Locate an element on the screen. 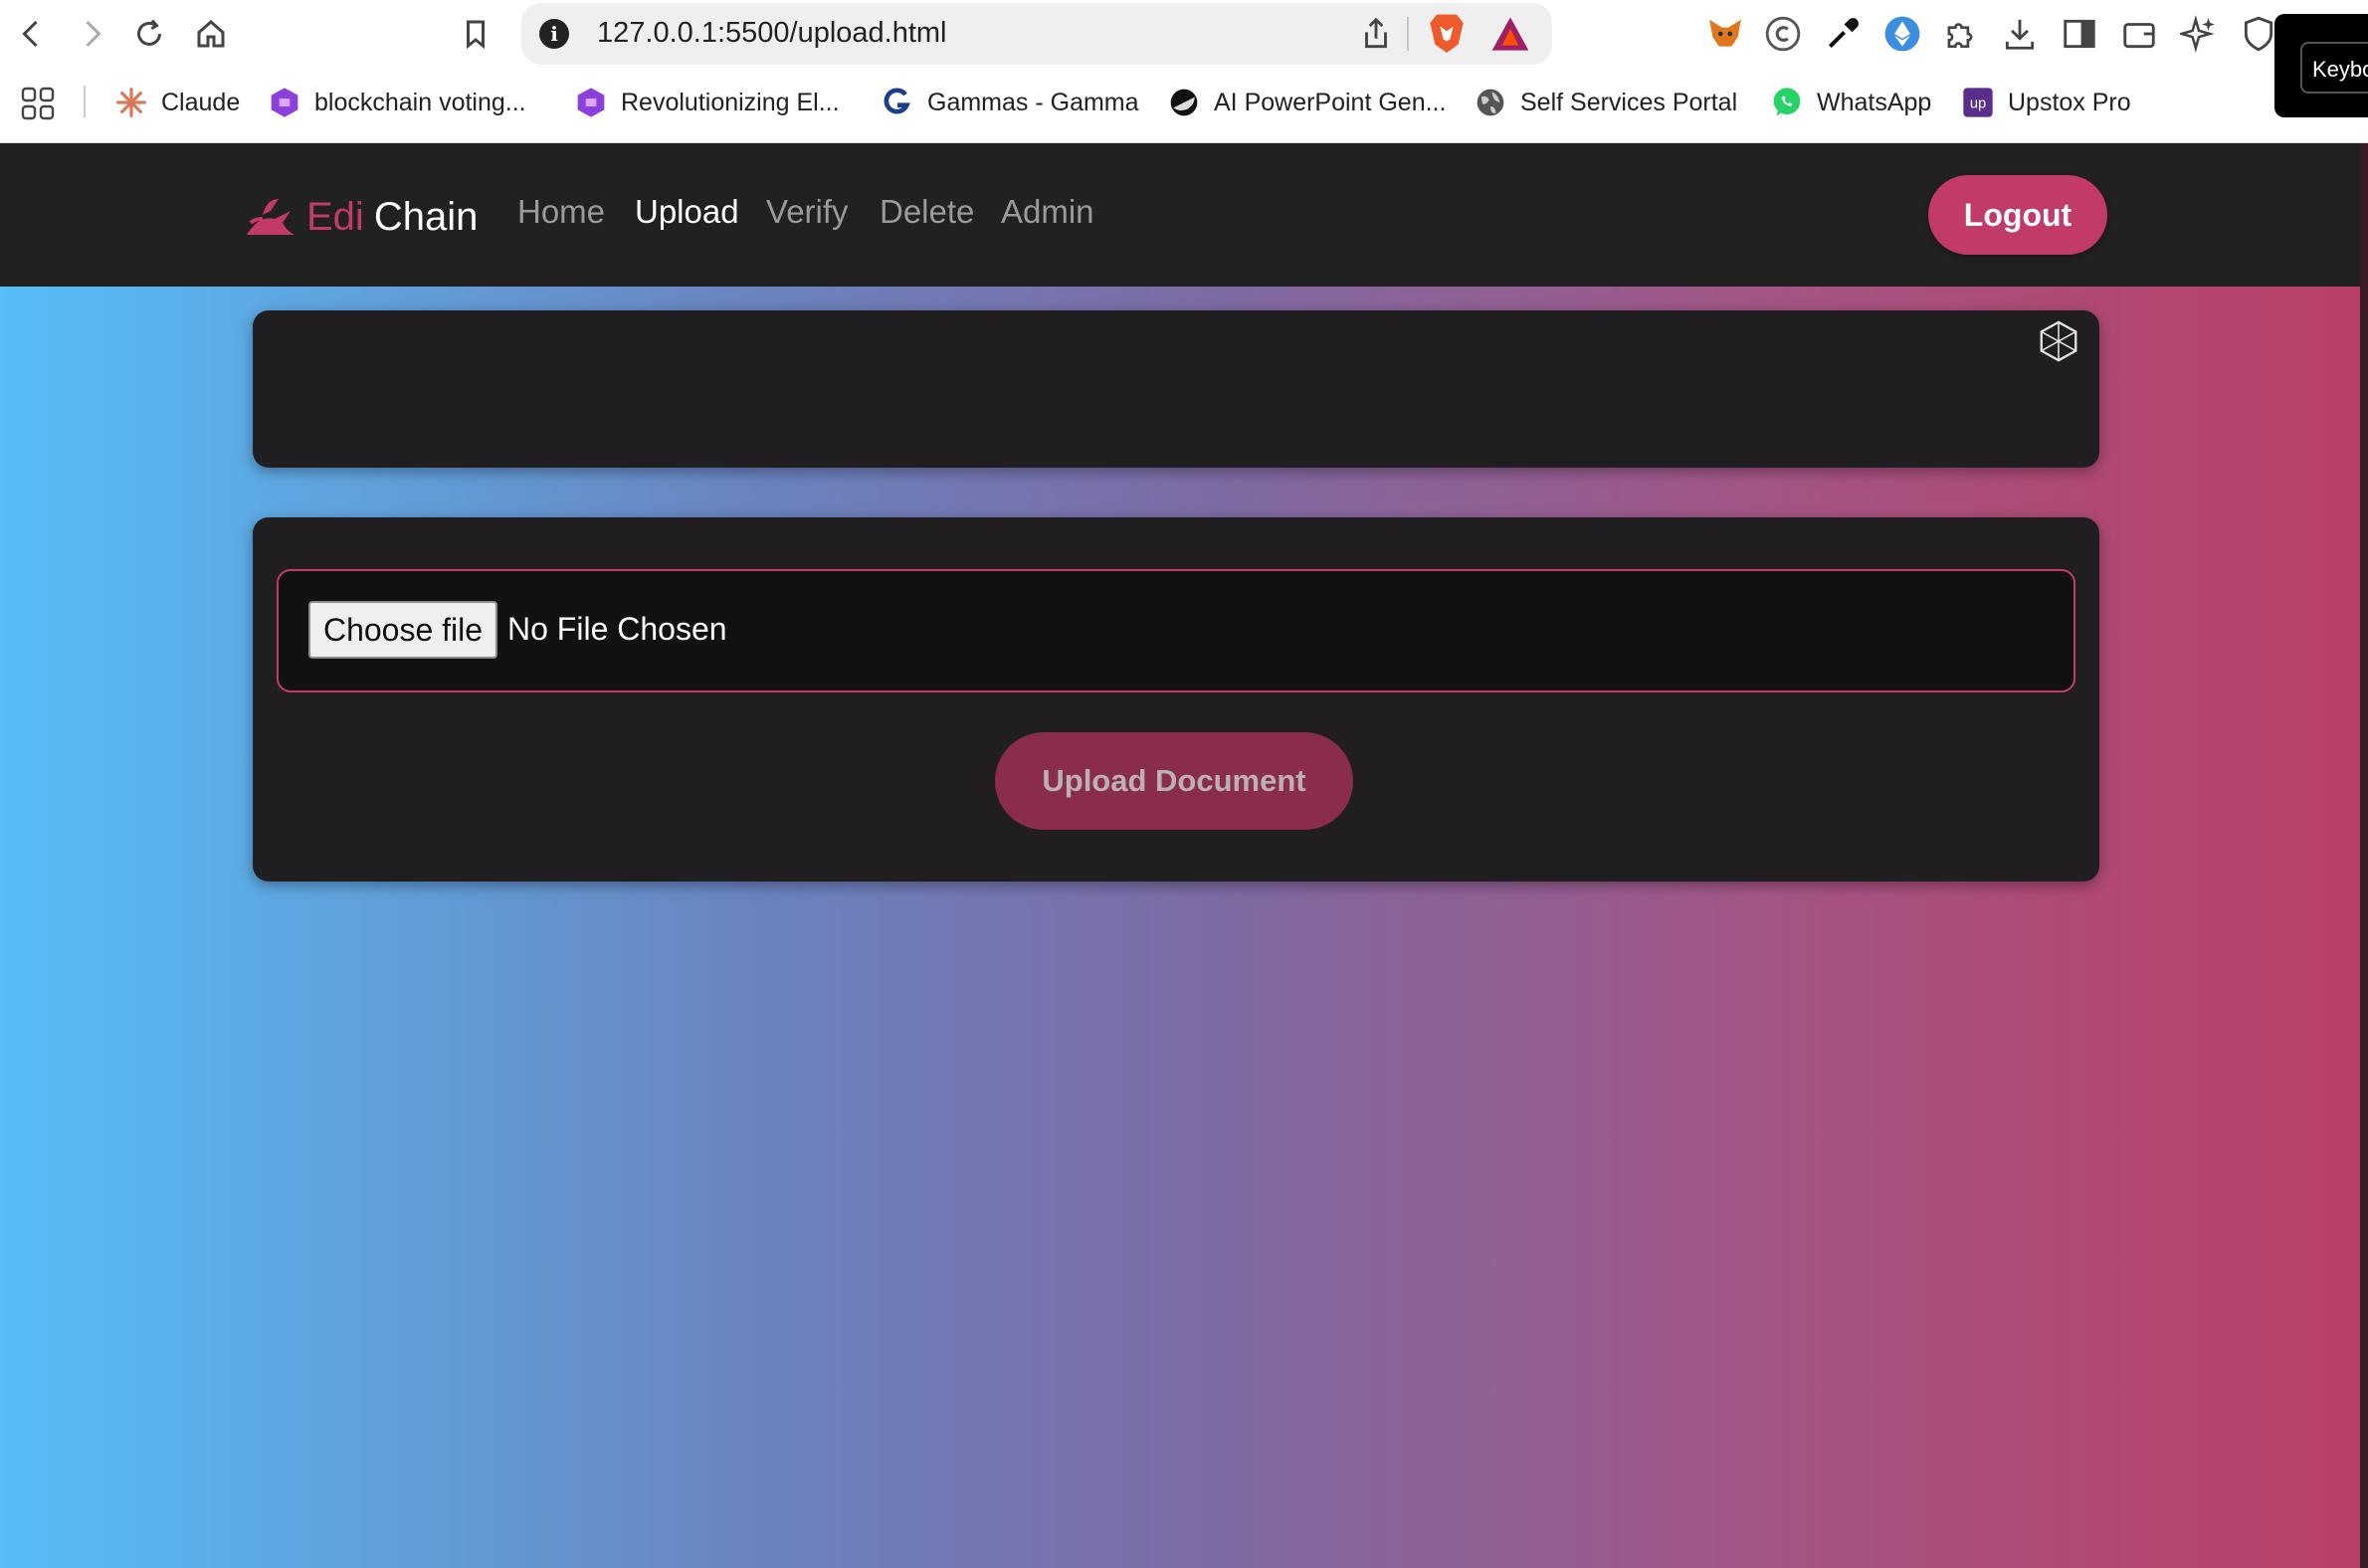  upstox-icon: up is located at coordinates (1978, 102).